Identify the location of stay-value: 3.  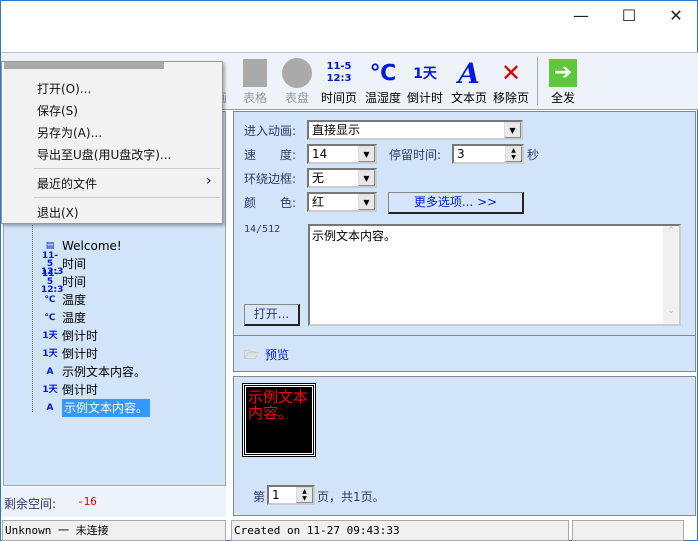
(461, 154).